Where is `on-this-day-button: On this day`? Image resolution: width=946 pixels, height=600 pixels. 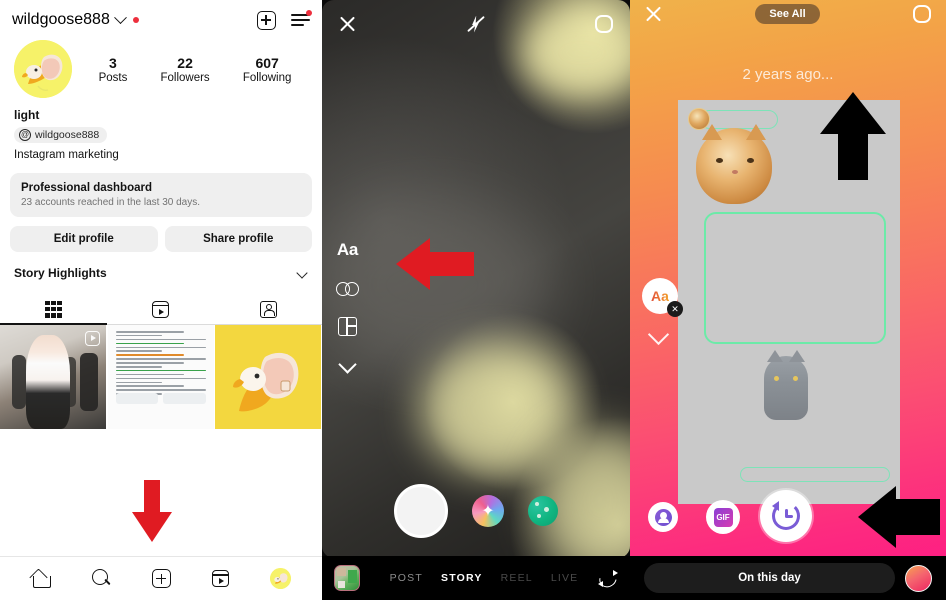 on-this-day-button: On this day is located at coordinates (769, 578).